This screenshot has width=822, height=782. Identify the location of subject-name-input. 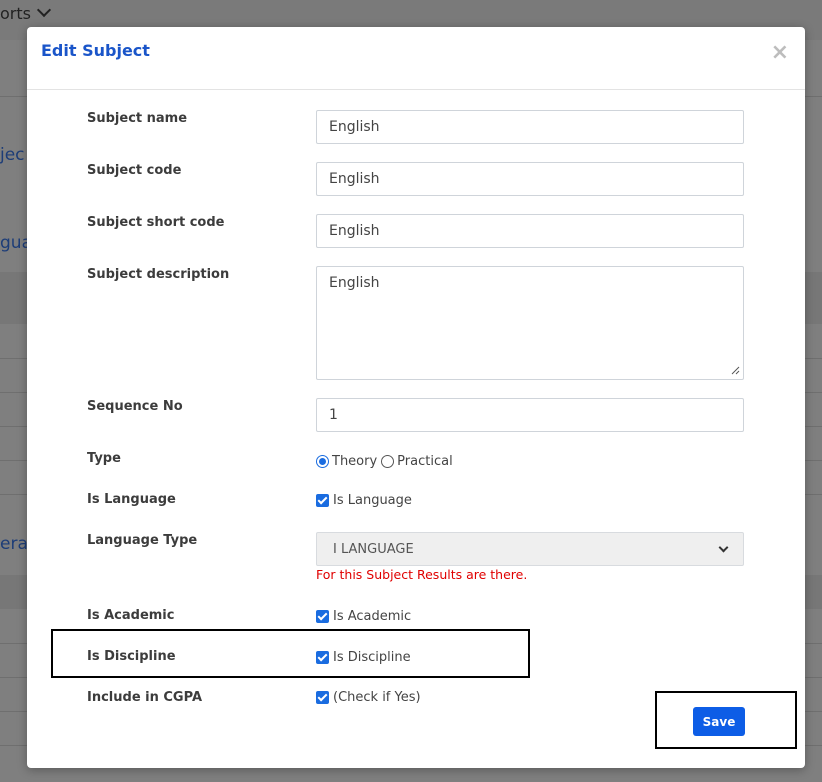
(530, 127).